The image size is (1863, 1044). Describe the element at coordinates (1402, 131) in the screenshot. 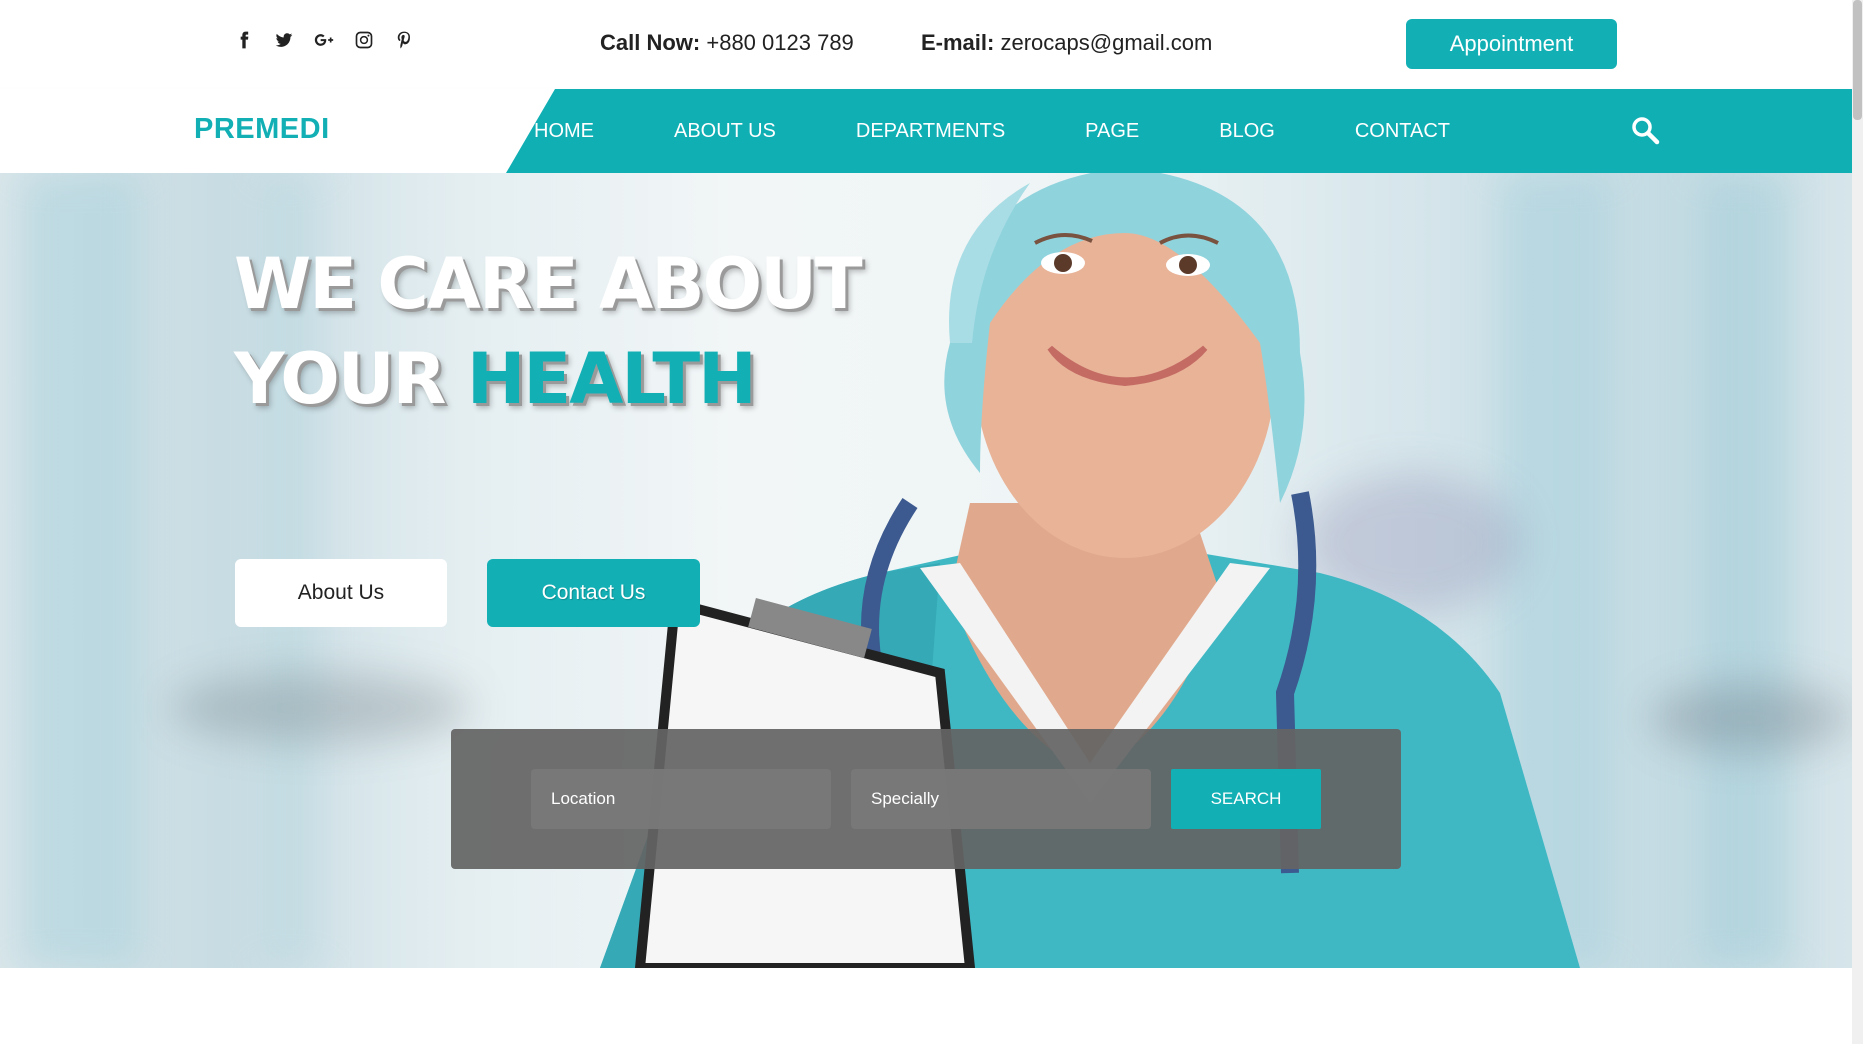

I see `nav-item-contact: CONTACT` at that location.